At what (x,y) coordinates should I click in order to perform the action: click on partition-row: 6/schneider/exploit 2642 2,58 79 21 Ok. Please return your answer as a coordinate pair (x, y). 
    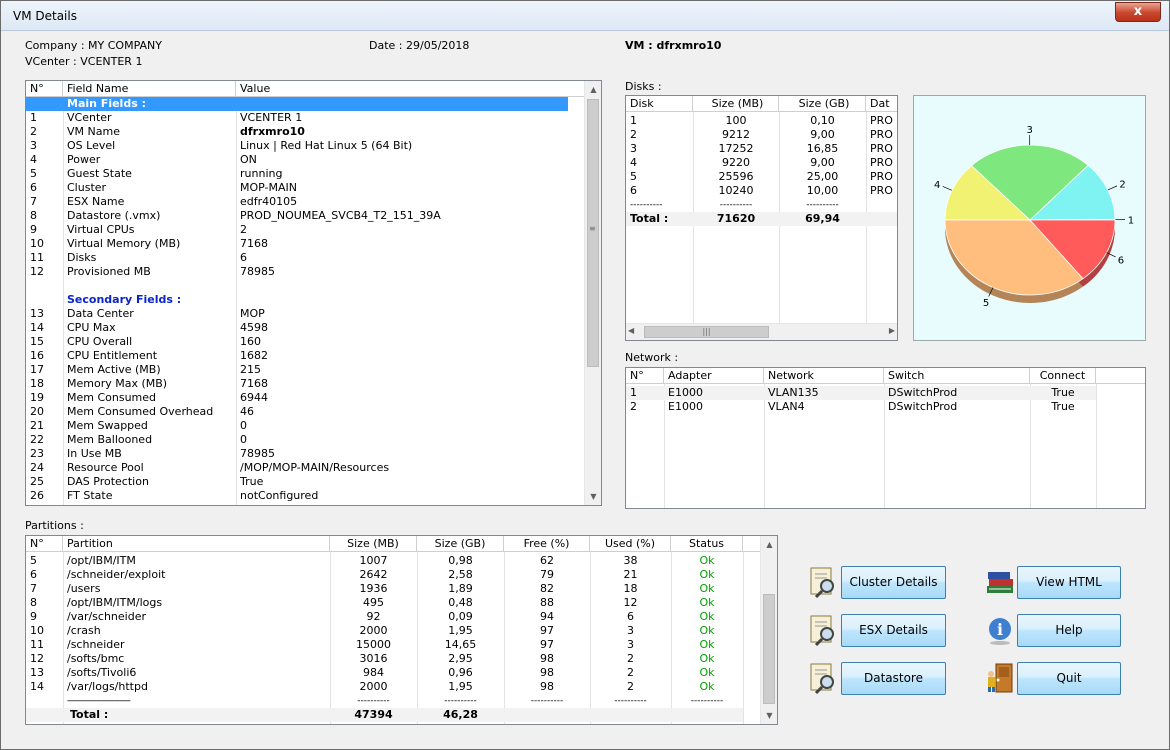
    Looking at the image, I should click on (384, 575).